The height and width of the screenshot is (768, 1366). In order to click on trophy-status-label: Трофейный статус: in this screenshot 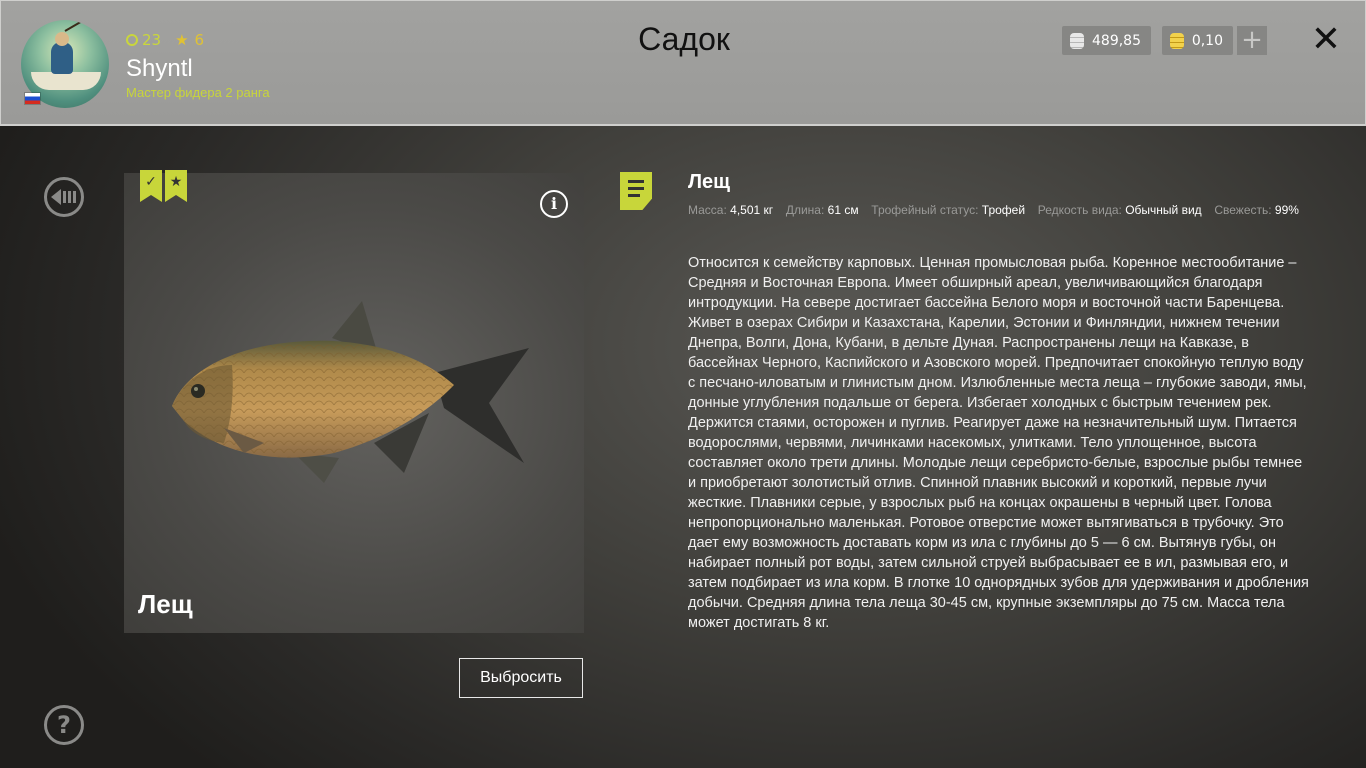, I will do `click(925, 210)`.